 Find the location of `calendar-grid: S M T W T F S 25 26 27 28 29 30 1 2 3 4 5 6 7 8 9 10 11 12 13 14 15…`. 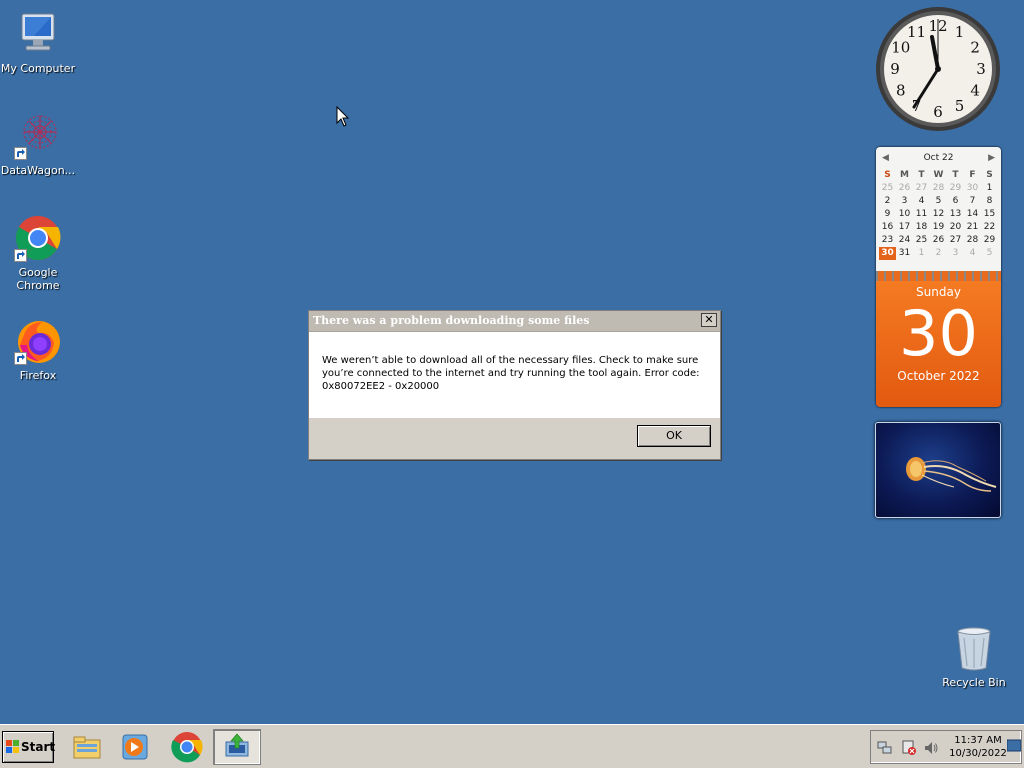

calendar-grid: S M T W T F S 25 26 27 28 29 30 1 2 3 4 5 6 7 8 9 10 11 12 13 14 15… is located at coordinates (938, 214).